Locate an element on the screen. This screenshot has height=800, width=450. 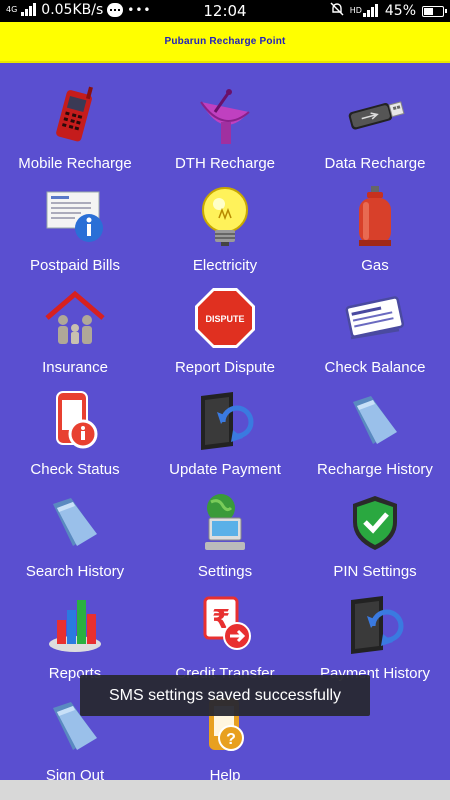
tile-label: Settings is located at coordinates (225, 571).